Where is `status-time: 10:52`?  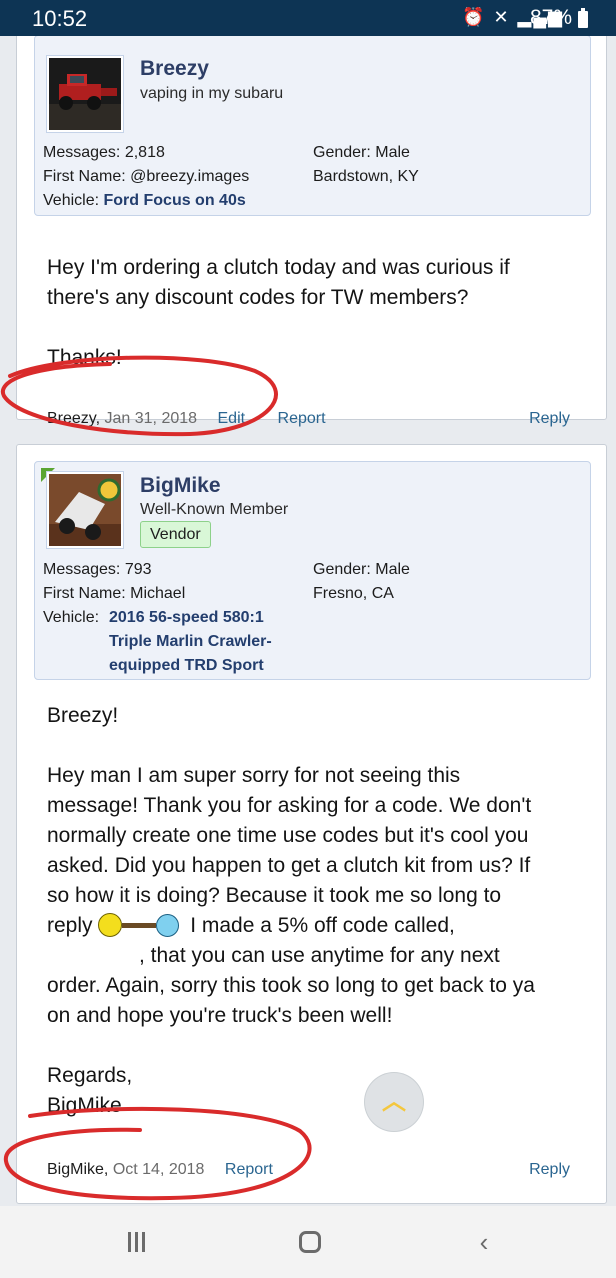
status-time: 10:52 is located at coordinates (60, 18).